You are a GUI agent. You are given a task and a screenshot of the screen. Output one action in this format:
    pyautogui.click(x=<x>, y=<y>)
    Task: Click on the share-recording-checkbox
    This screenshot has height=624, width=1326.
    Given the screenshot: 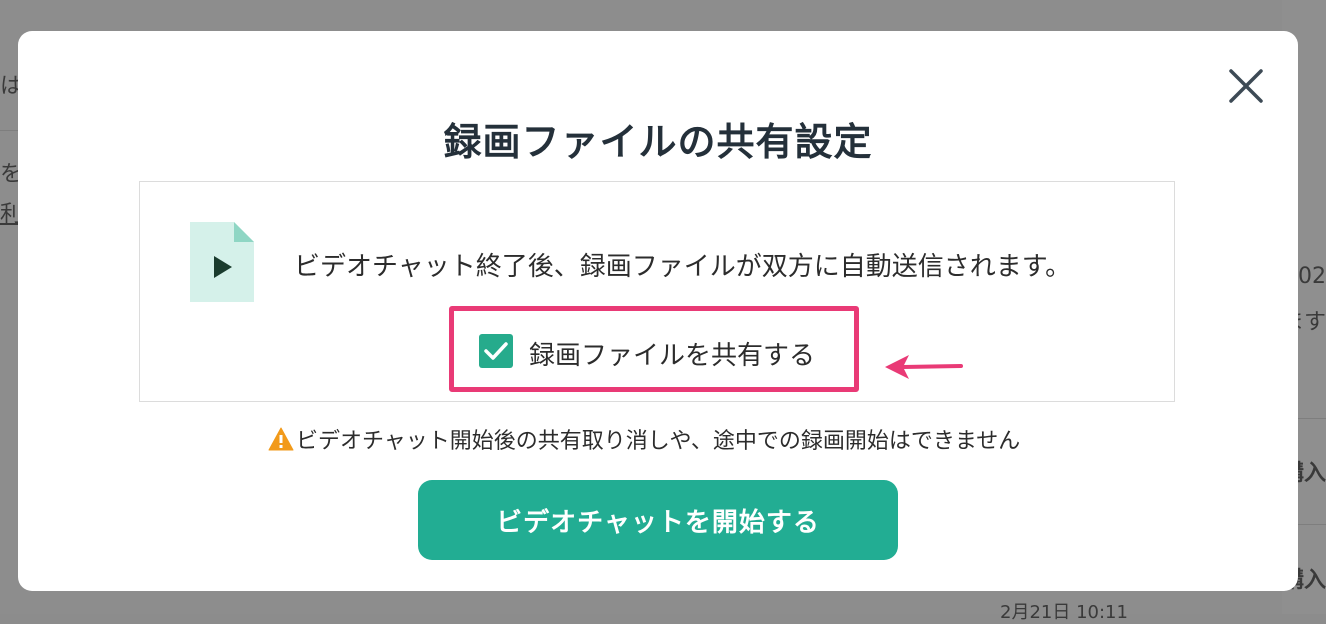 What is the action you would take?
    pyautogui.click(x=496, y=351)
    